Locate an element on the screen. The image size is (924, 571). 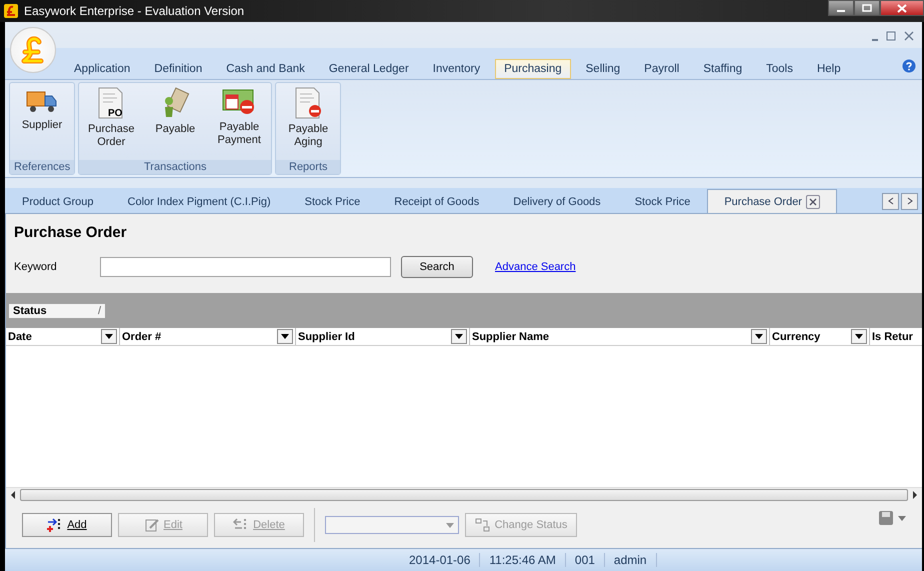
column-header: Currency is located at coordinates (820, 336).